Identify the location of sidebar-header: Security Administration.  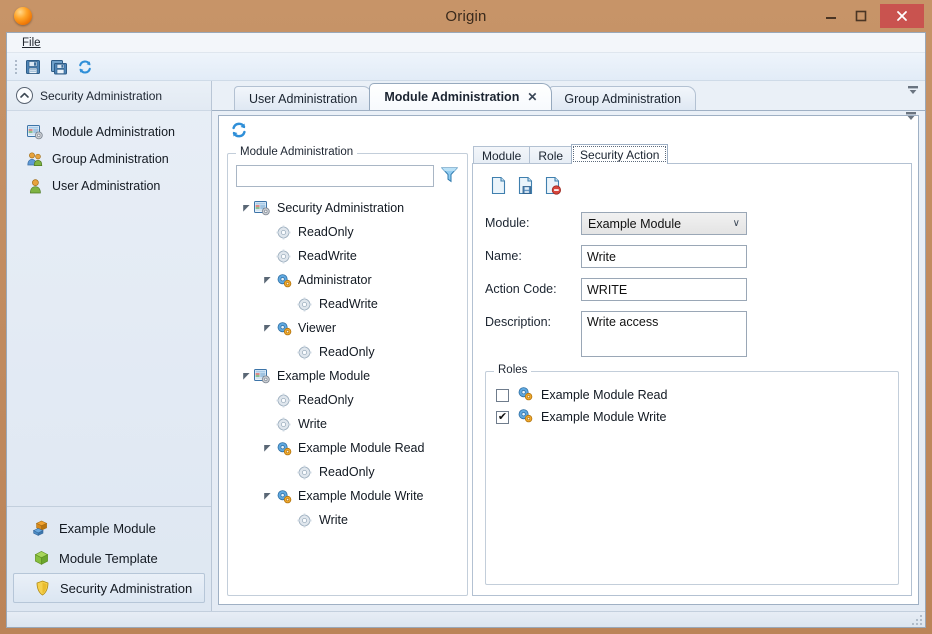
(109, 96).